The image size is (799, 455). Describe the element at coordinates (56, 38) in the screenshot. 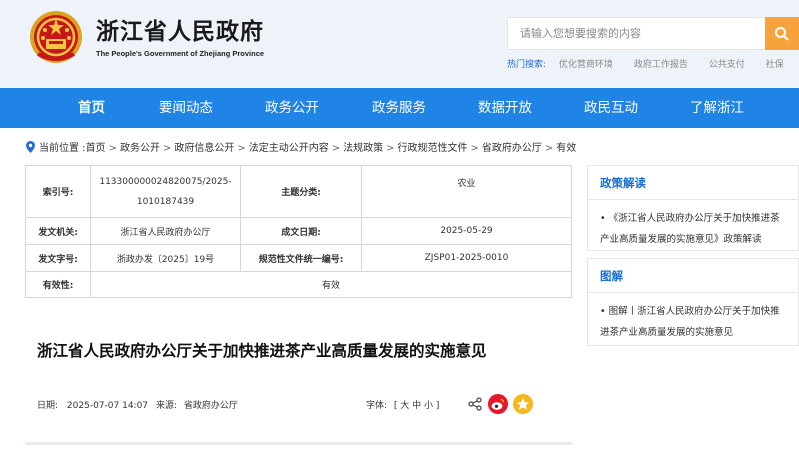

I see `national-emblem-icon` at that location.